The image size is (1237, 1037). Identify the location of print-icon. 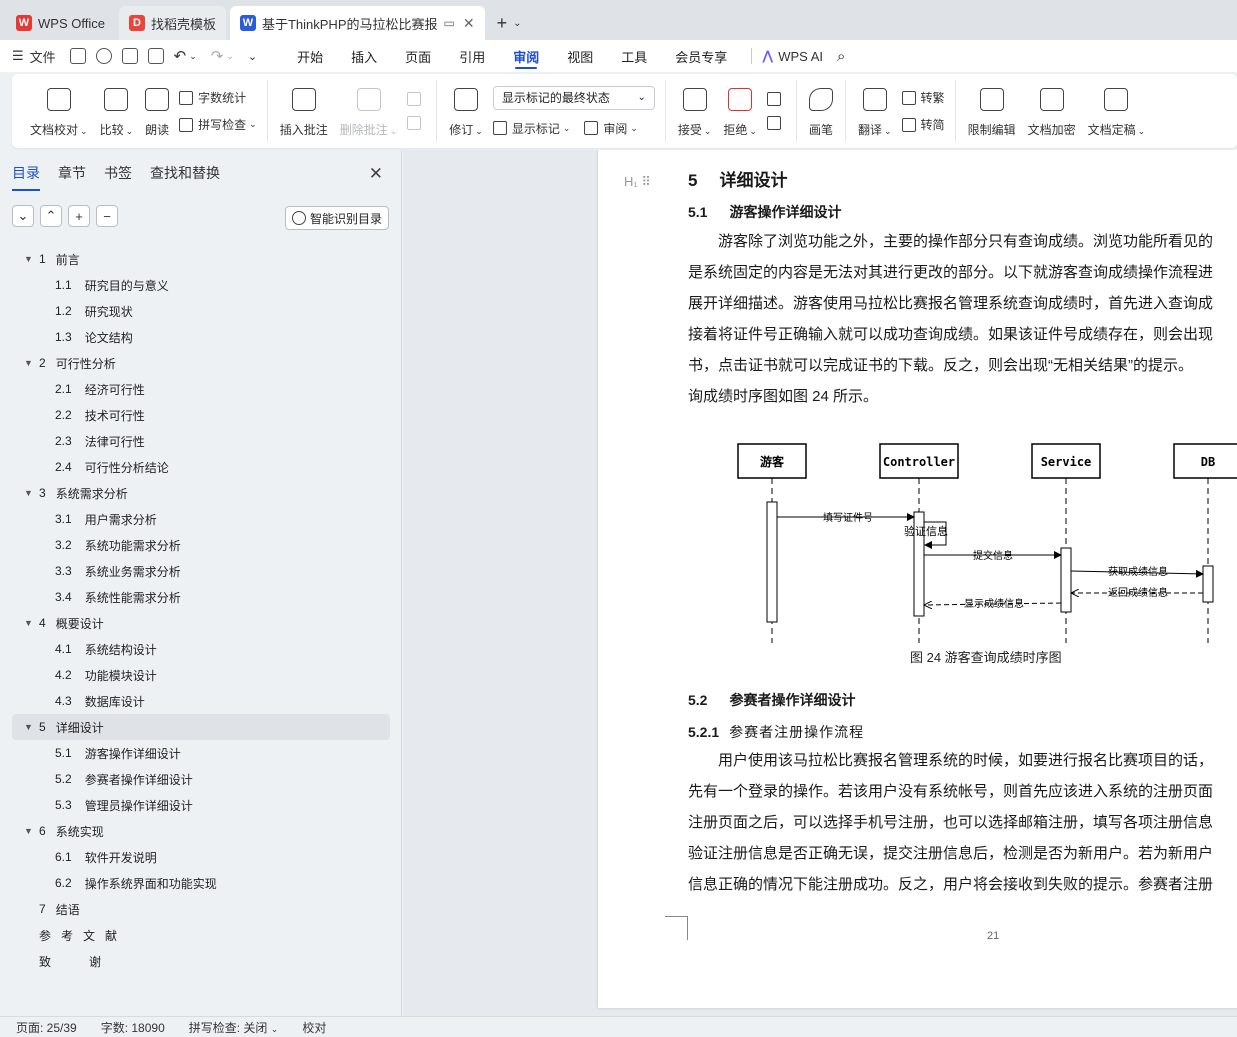
(129, 56).